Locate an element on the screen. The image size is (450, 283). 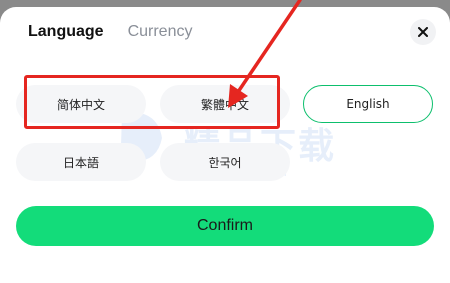
confirm-button: Confirm is located at coordinates (225, 226).